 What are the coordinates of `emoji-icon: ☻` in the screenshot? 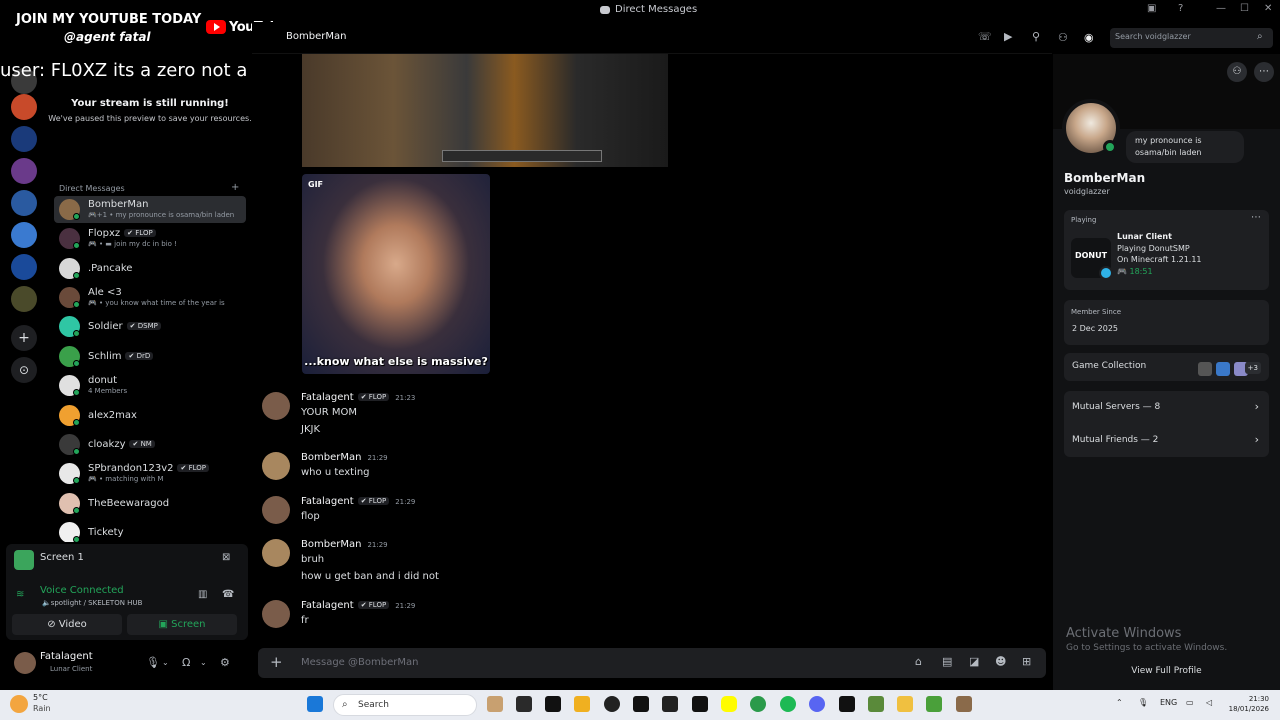 It's located at (1000, 661).